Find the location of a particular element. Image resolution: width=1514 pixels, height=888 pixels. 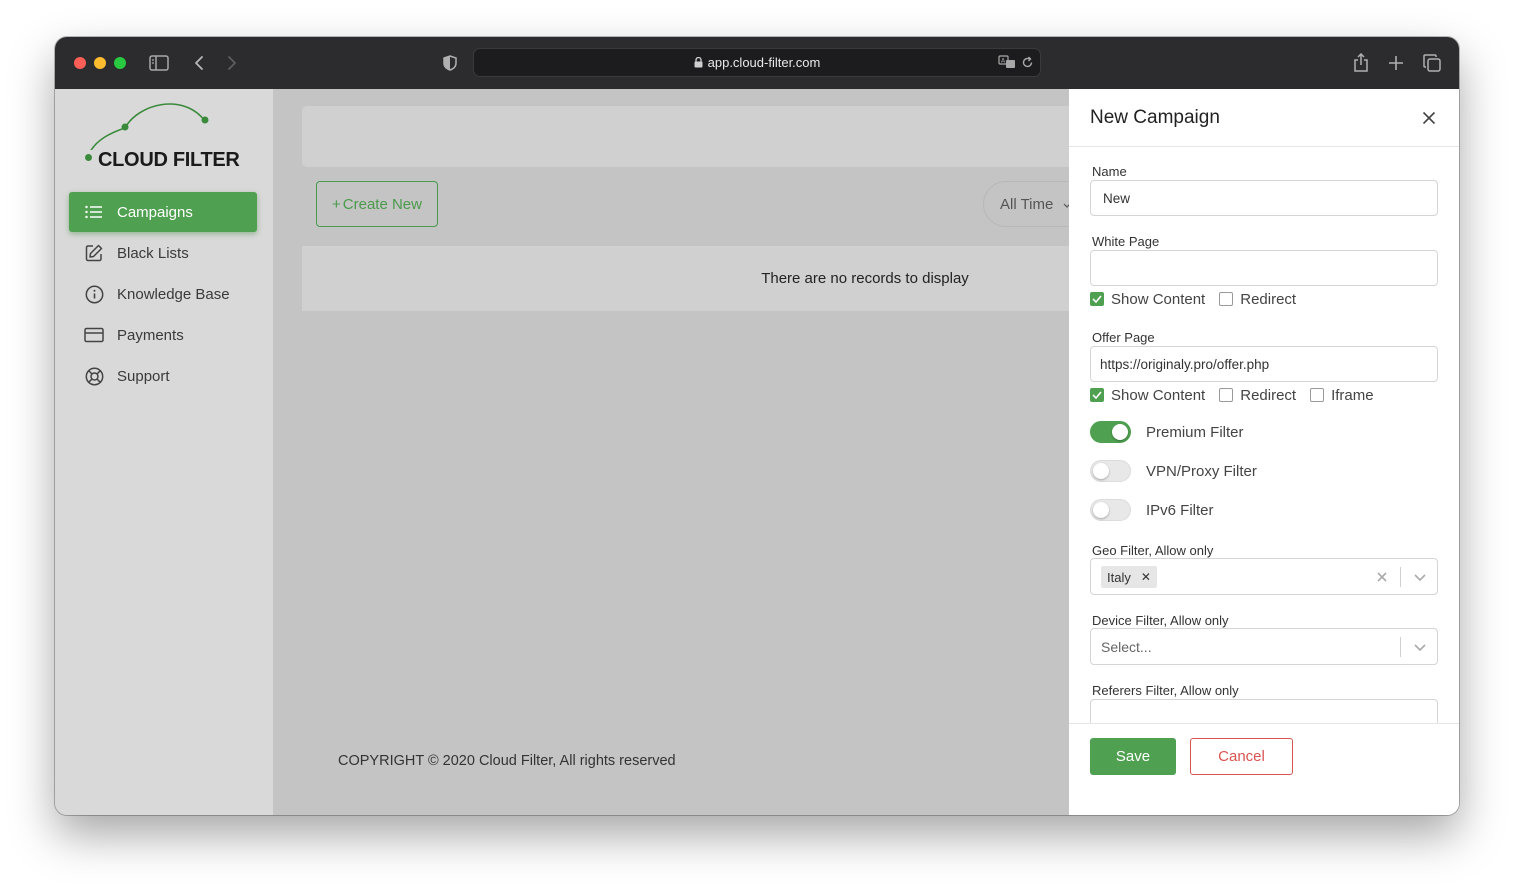

forward-icon is located at coordinates (232, 63).